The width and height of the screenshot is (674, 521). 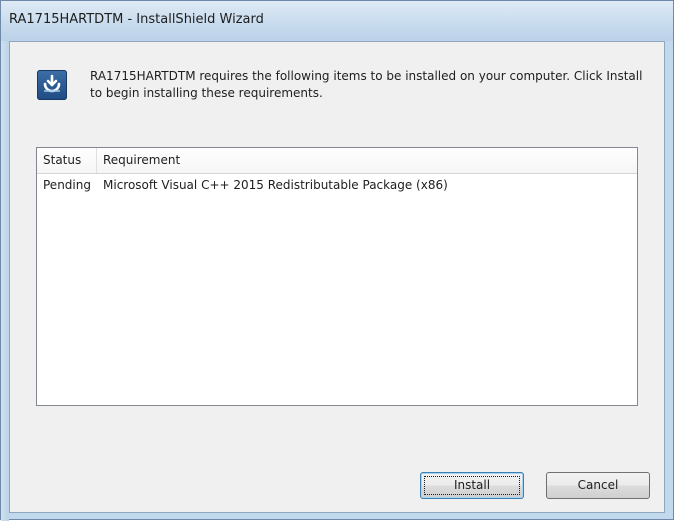 I want to click on install-button: Install, so click(x=472, y=485).